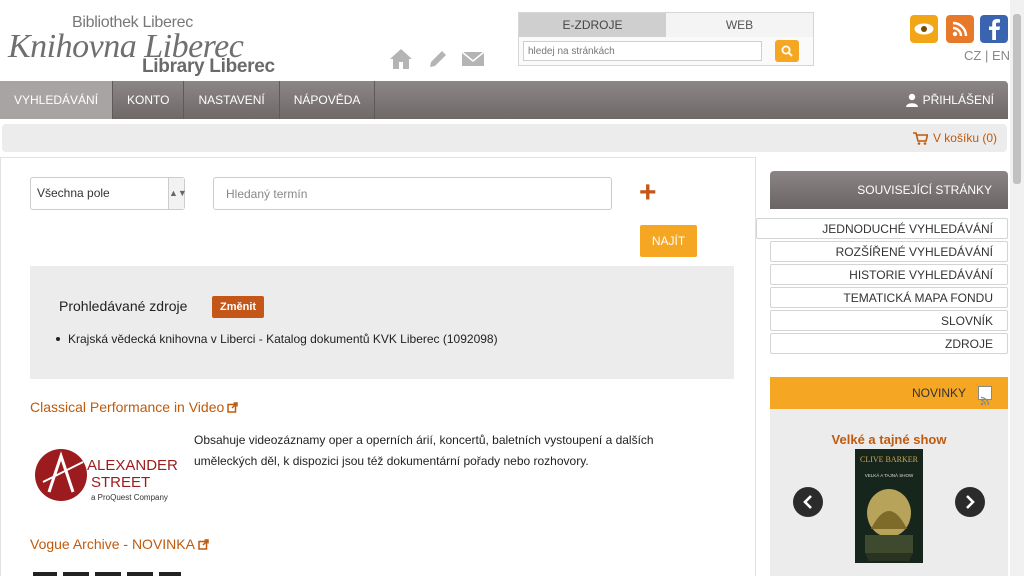 The image size is (1024, 576). What do you see at coordinates (177, 193) in the screenshot?
I see `chevron-updown-icon: ▲▼` at bounding box center [177, 193].